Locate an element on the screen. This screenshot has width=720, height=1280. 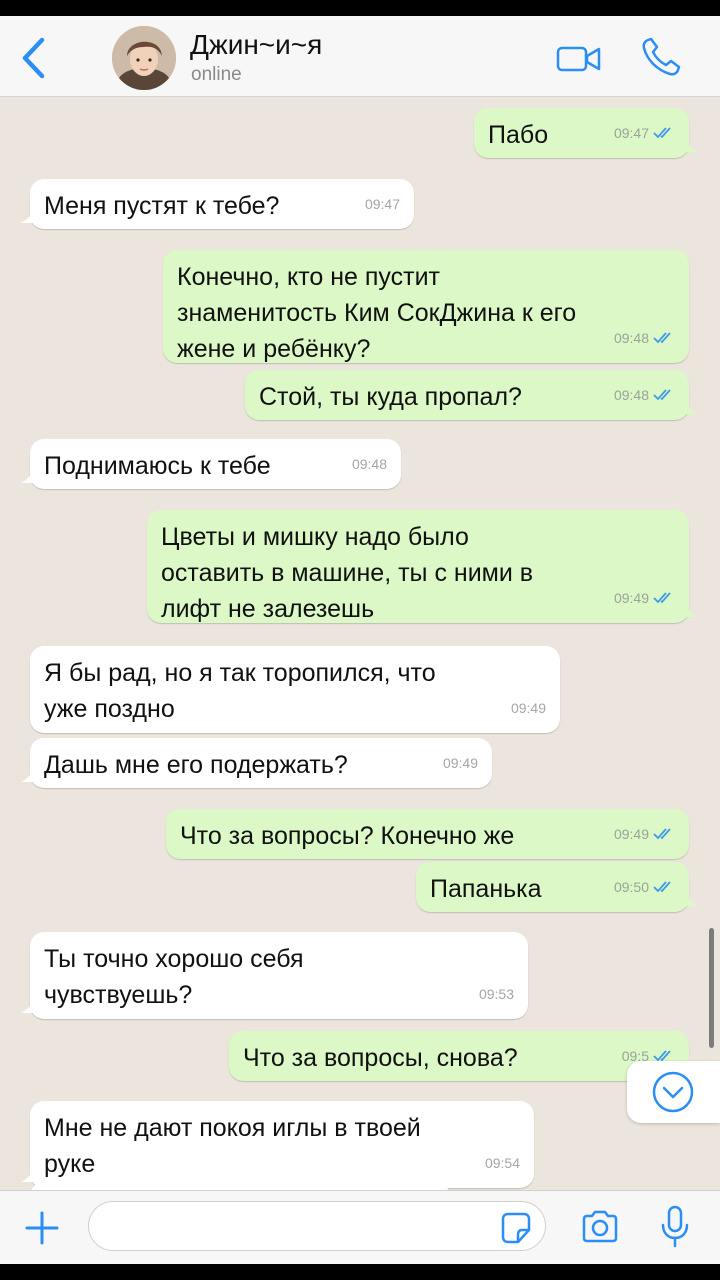
scroll-to-bottom-button is located at coordinates (673, 1092).